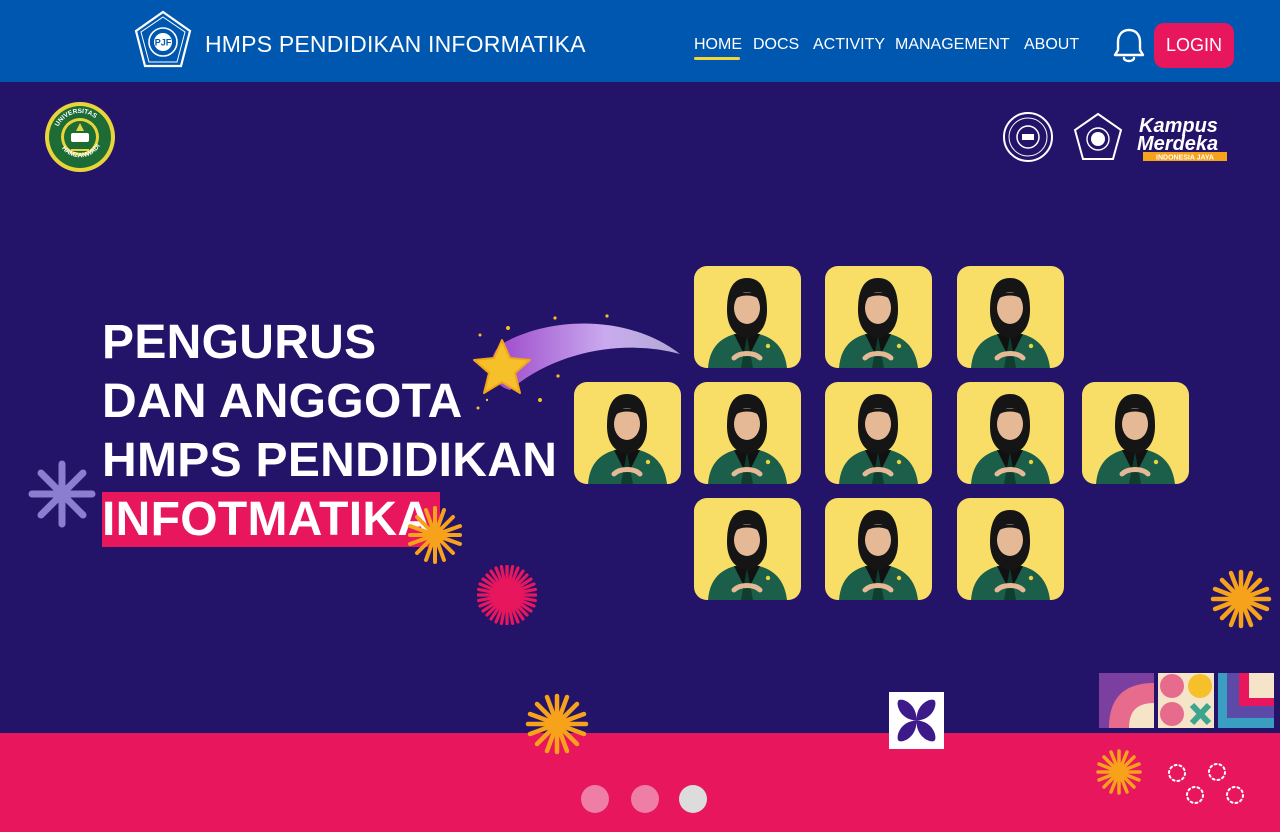  What do you see at coordinates (1028, 137) in the screenshot?
I see `universitas-hamzanwadi-logo-icon` at bounding box center [1028, 137].